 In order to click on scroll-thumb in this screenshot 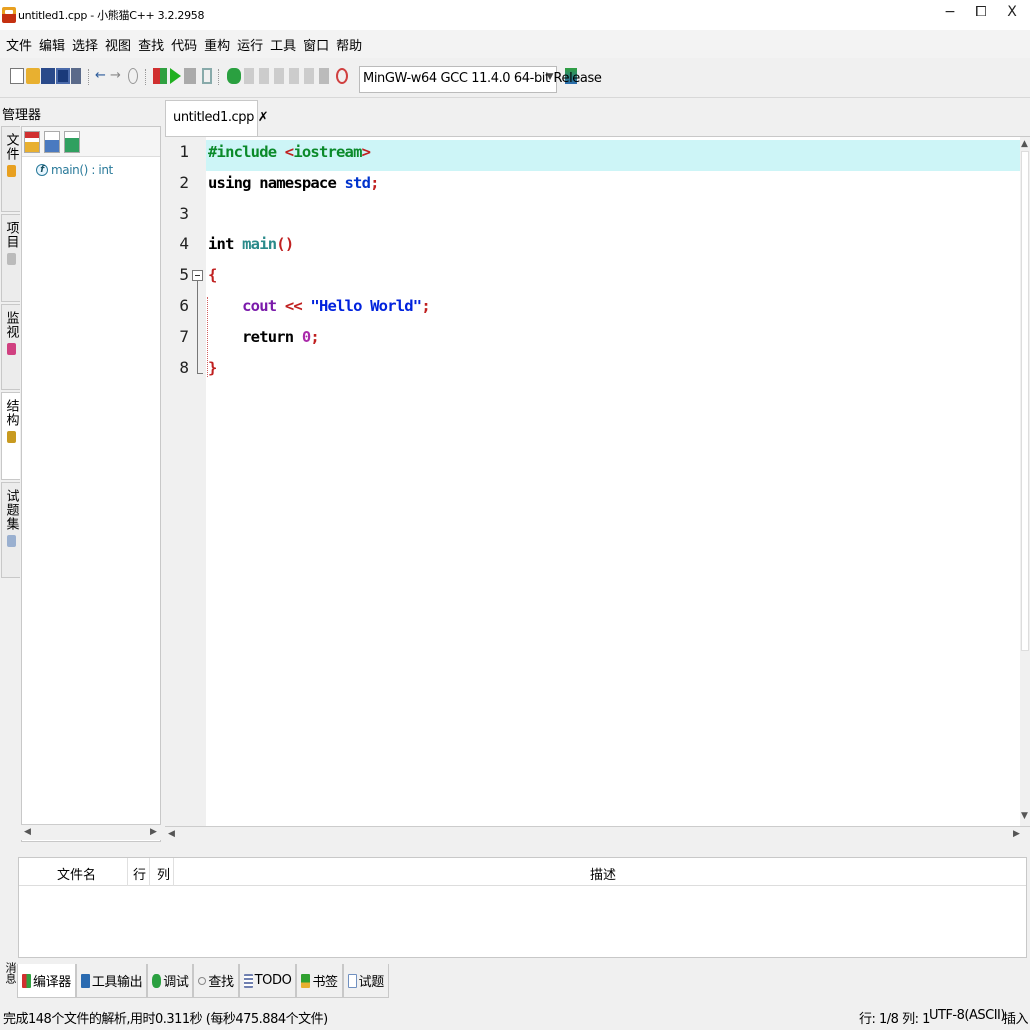, I will do `click(1025, 401)`.